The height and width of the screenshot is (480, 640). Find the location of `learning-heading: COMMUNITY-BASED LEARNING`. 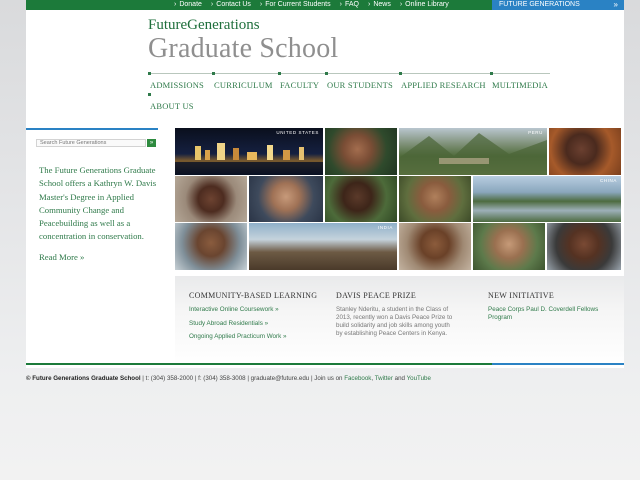

learning-heading: COMMUNITY-BASED LEARNING is located at coordinates (253, 295).